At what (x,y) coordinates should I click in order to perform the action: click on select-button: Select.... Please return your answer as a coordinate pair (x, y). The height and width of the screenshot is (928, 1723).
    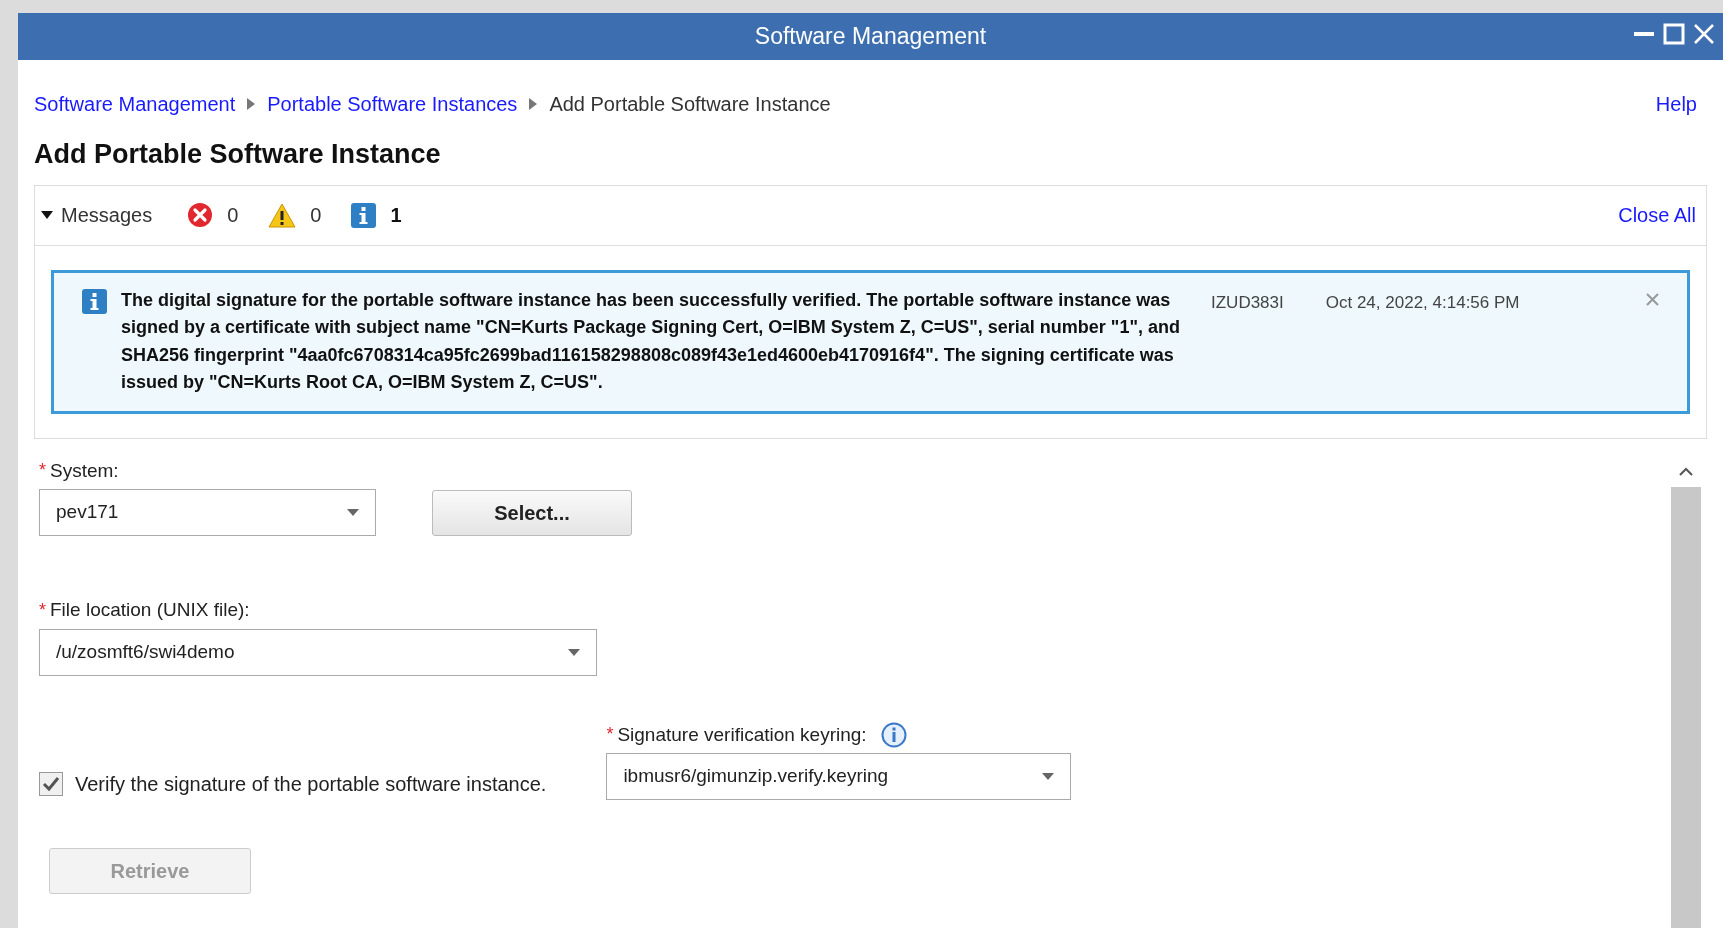
    Looking at the image, I should click on (532, 513).